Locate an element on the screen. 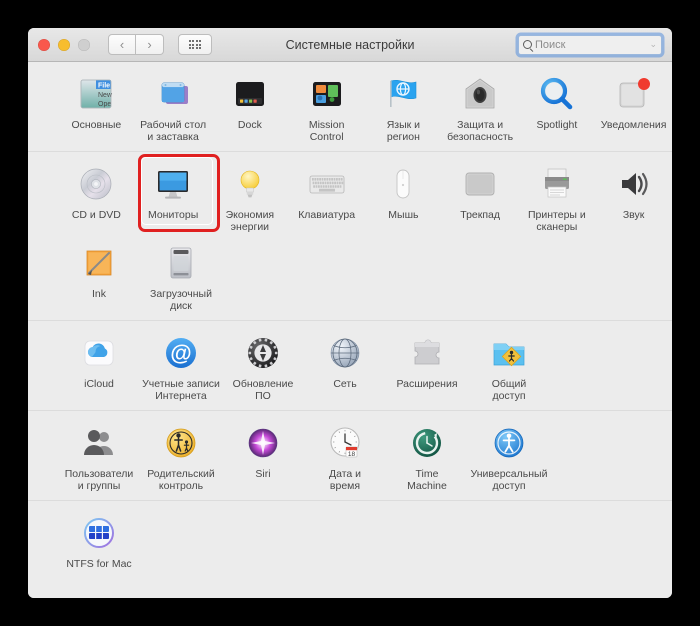  pref-pane-users-groups: Пользователи и группы is located at coordinates (99, 456).